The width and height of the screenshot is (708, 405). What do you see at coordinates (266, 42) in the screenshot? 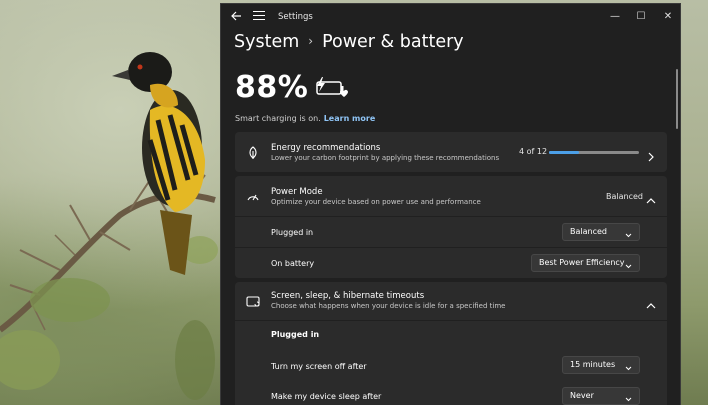
I see `breadcrumb-system: System` at bounding box center [266, 42].